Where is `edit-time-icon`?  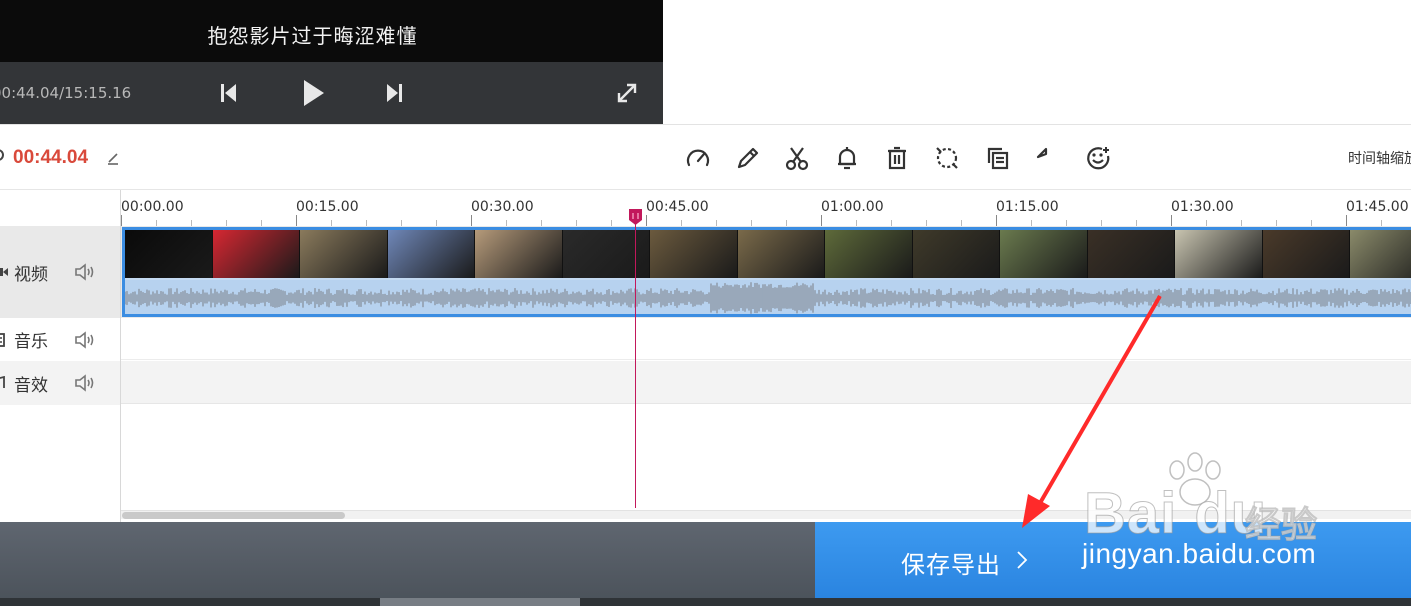 edit-time-icon is located at coordinates (113, 158).